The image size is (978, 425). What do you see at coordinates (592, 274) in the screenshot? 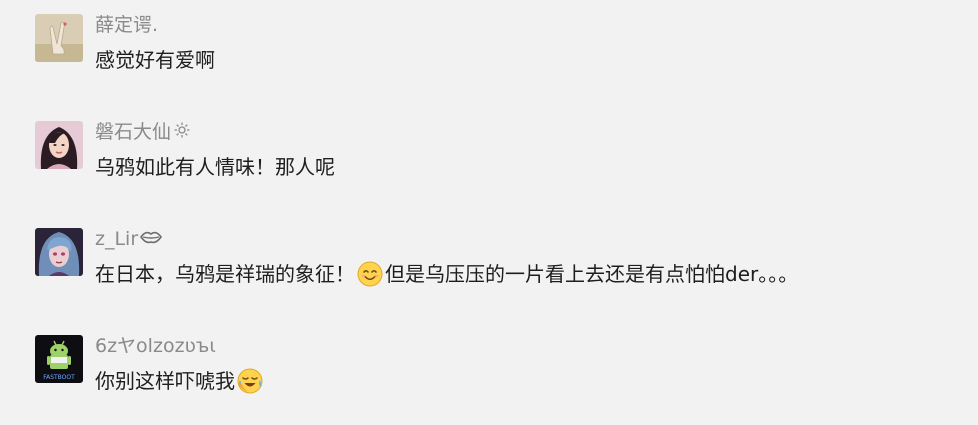
I see `comment-text-after: 但是乌压压的一片看上去还是有点怕怕der。。。` at bounding box center [592, 274].